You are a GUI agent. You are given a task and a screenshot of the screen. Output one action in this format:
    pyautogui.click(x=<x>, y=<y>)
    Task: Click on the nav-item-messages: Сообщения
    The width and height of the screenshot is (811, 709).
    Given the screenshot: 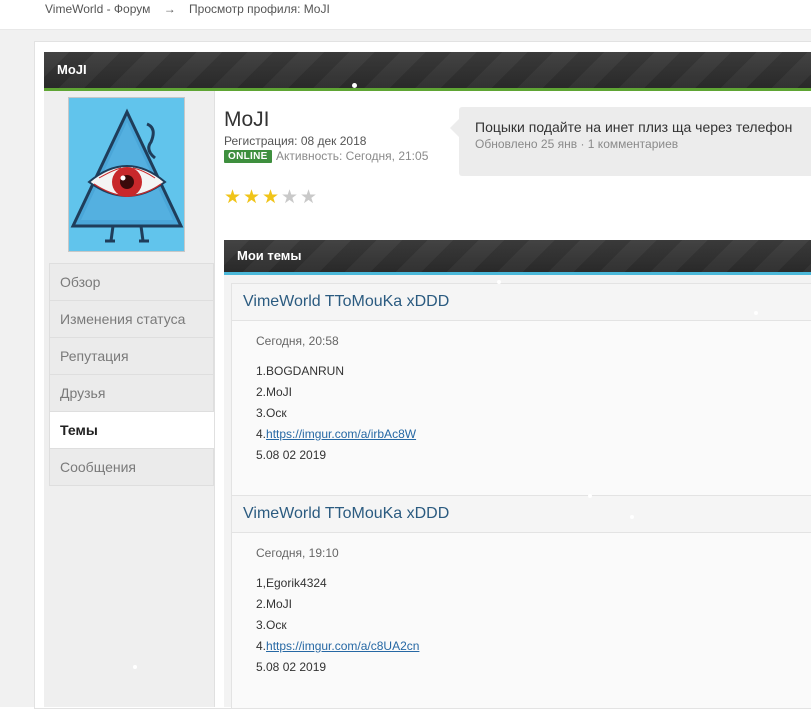 What is the action you would take?
    pyautogui.click(x=131, y=467)
    